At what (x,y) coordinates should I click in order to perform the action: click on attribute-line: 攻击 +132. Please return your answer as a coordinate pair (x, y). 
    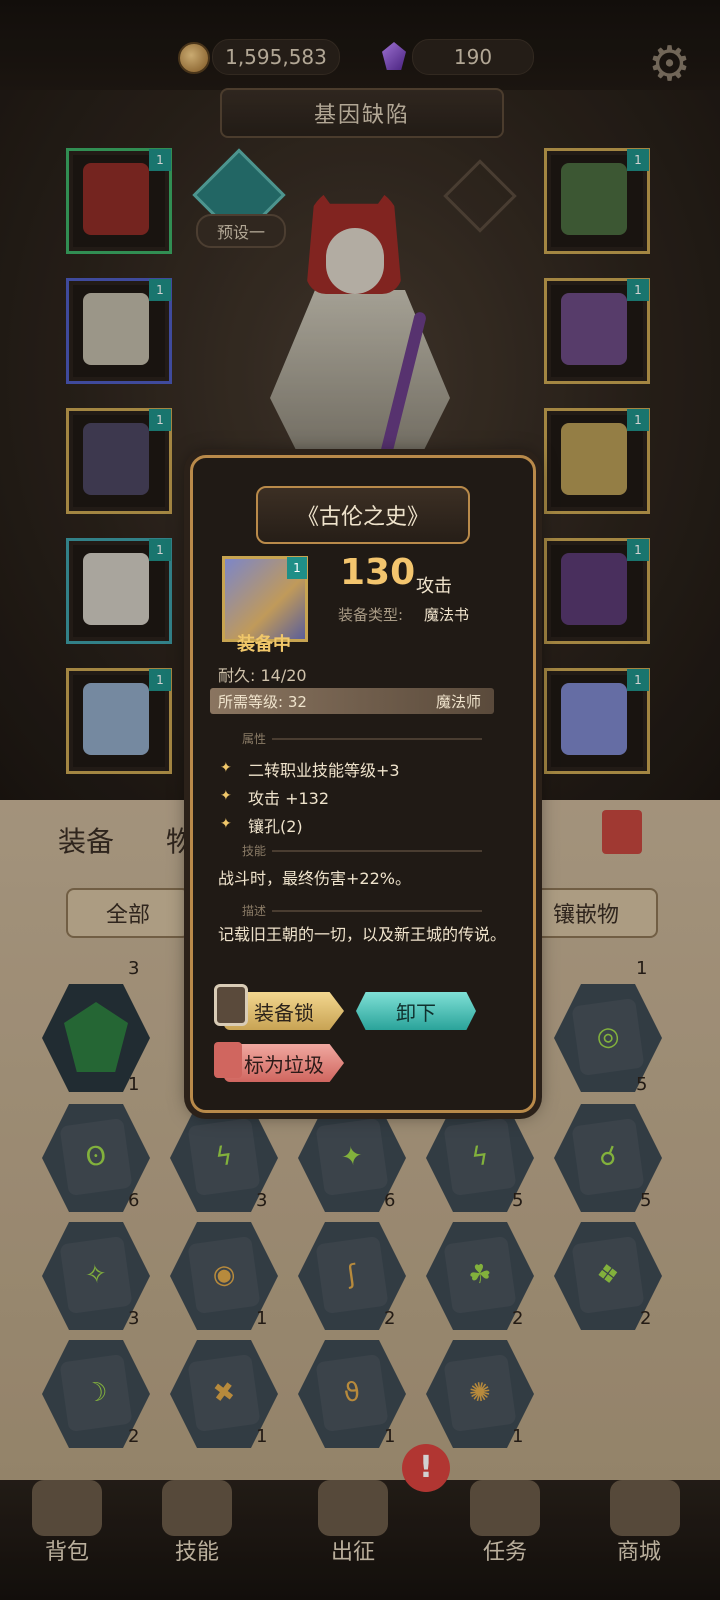
    Looking at the image, I should click on (289, 798).